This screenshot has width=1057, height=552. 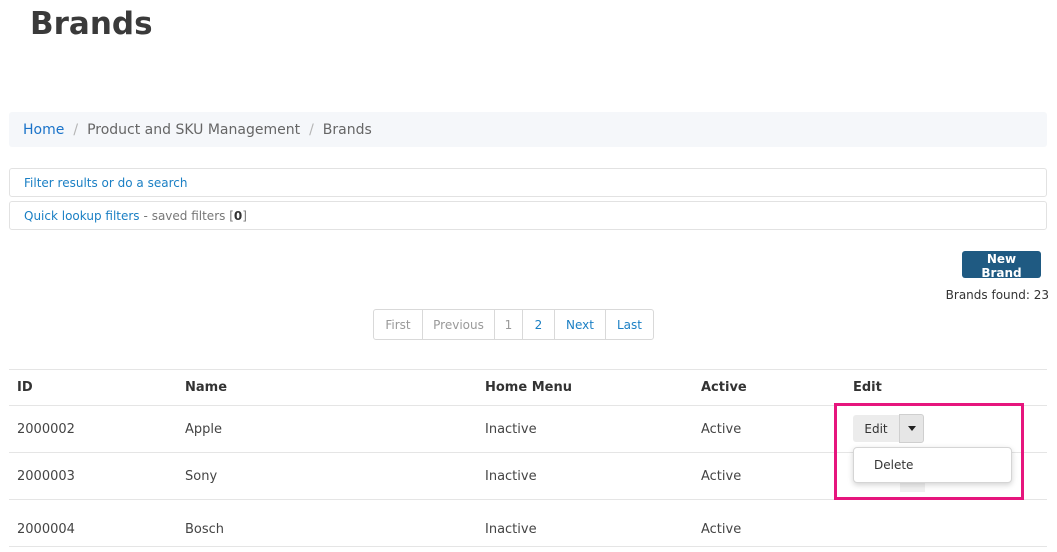 I want to click on table-header: ID Name Home Menu Active Edit, so click(x=528, y=387).